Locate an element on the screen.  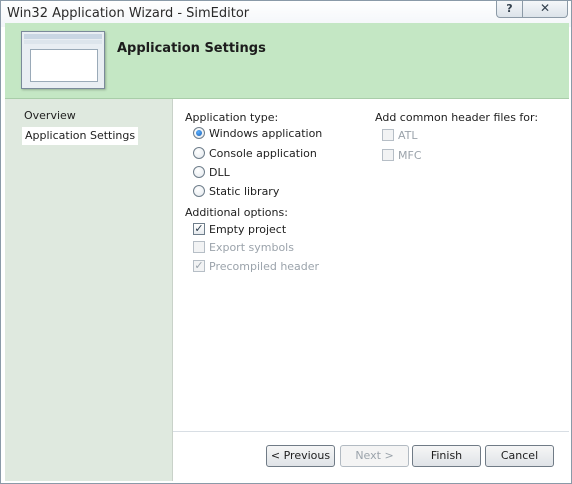
nav-item-application-settings: Application Settings is located at coordinates (80, 136).